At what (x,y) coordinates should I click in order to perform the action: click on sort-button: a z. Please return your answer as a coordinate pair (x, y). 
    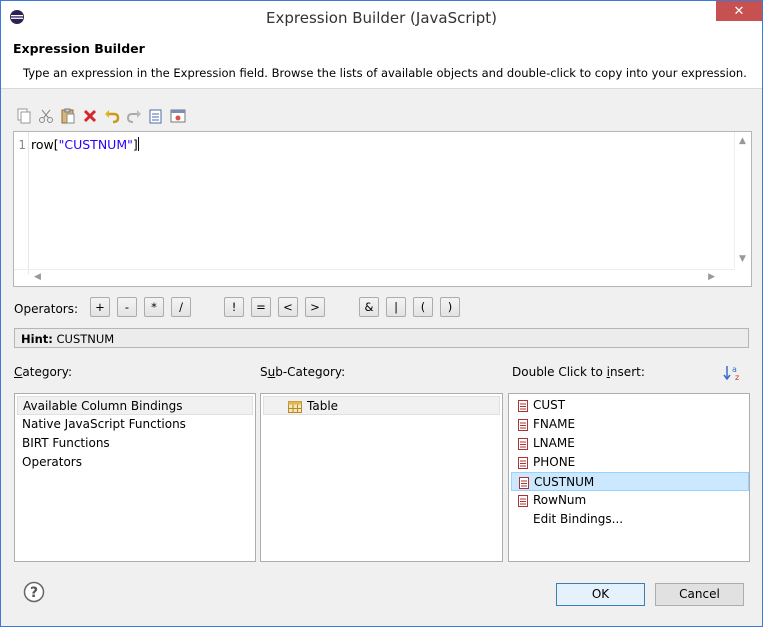
    Looking at the image, I should click on (733, 373).